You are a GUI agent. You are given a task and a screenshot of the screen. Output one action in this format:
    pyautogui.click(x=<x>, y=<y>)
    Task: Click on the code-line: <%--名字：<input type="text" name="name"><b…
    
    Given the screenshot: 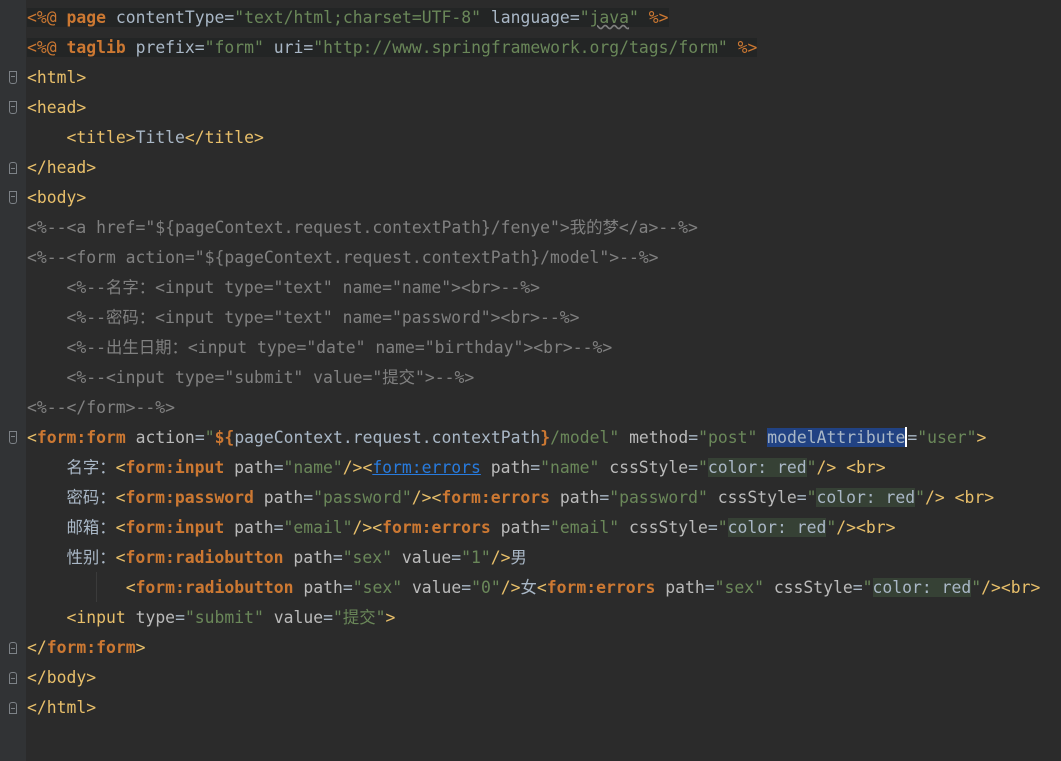 What is the action you would take?
    pyautogui.click(x=530, y=288)
    